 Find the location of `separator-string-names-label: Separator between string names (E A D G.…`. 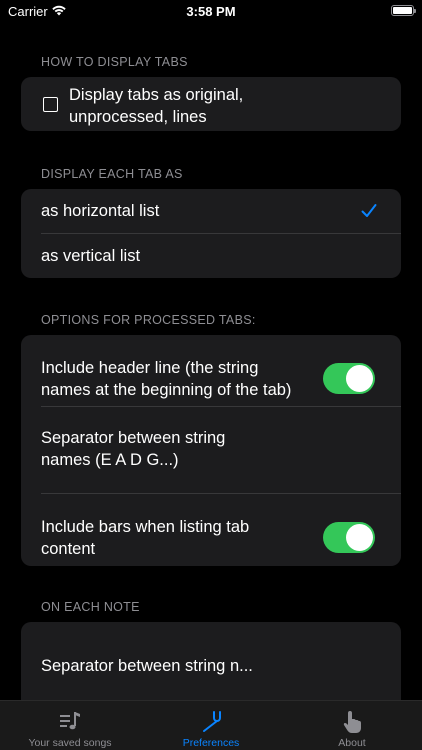

separator-string-names-label: Separator between string names (E A D G.… is located at coordinates (133, 449).